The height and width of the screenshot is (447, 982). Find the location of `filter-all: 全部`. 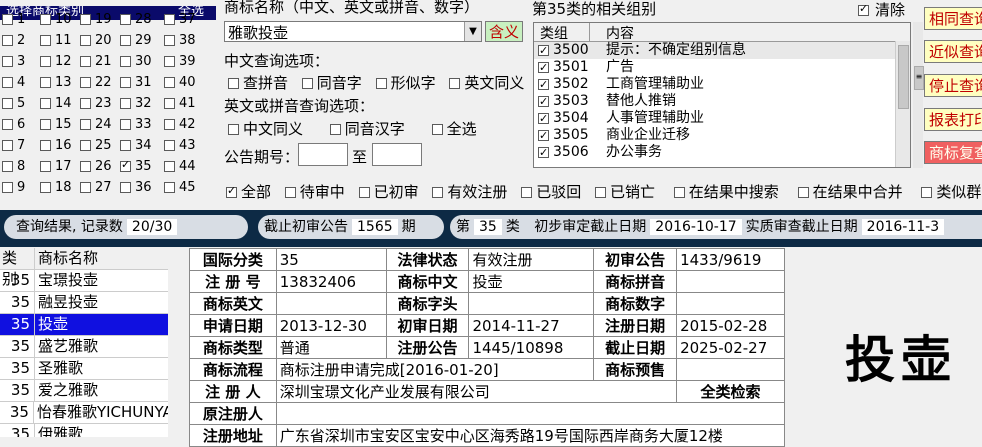

filter-all: 全部 is located at coordinates (248, 192).